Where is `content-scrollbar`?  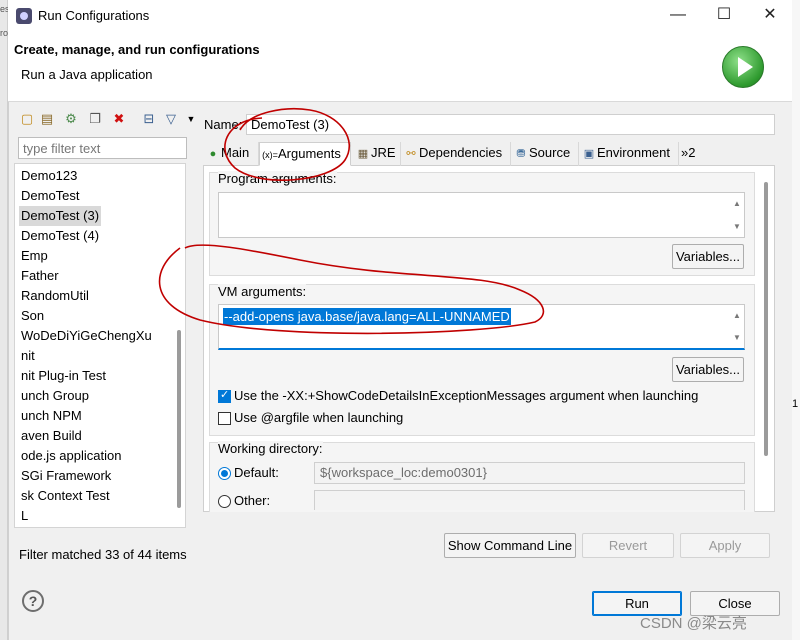
content-scrollbar is located at coordinates (766, 319).